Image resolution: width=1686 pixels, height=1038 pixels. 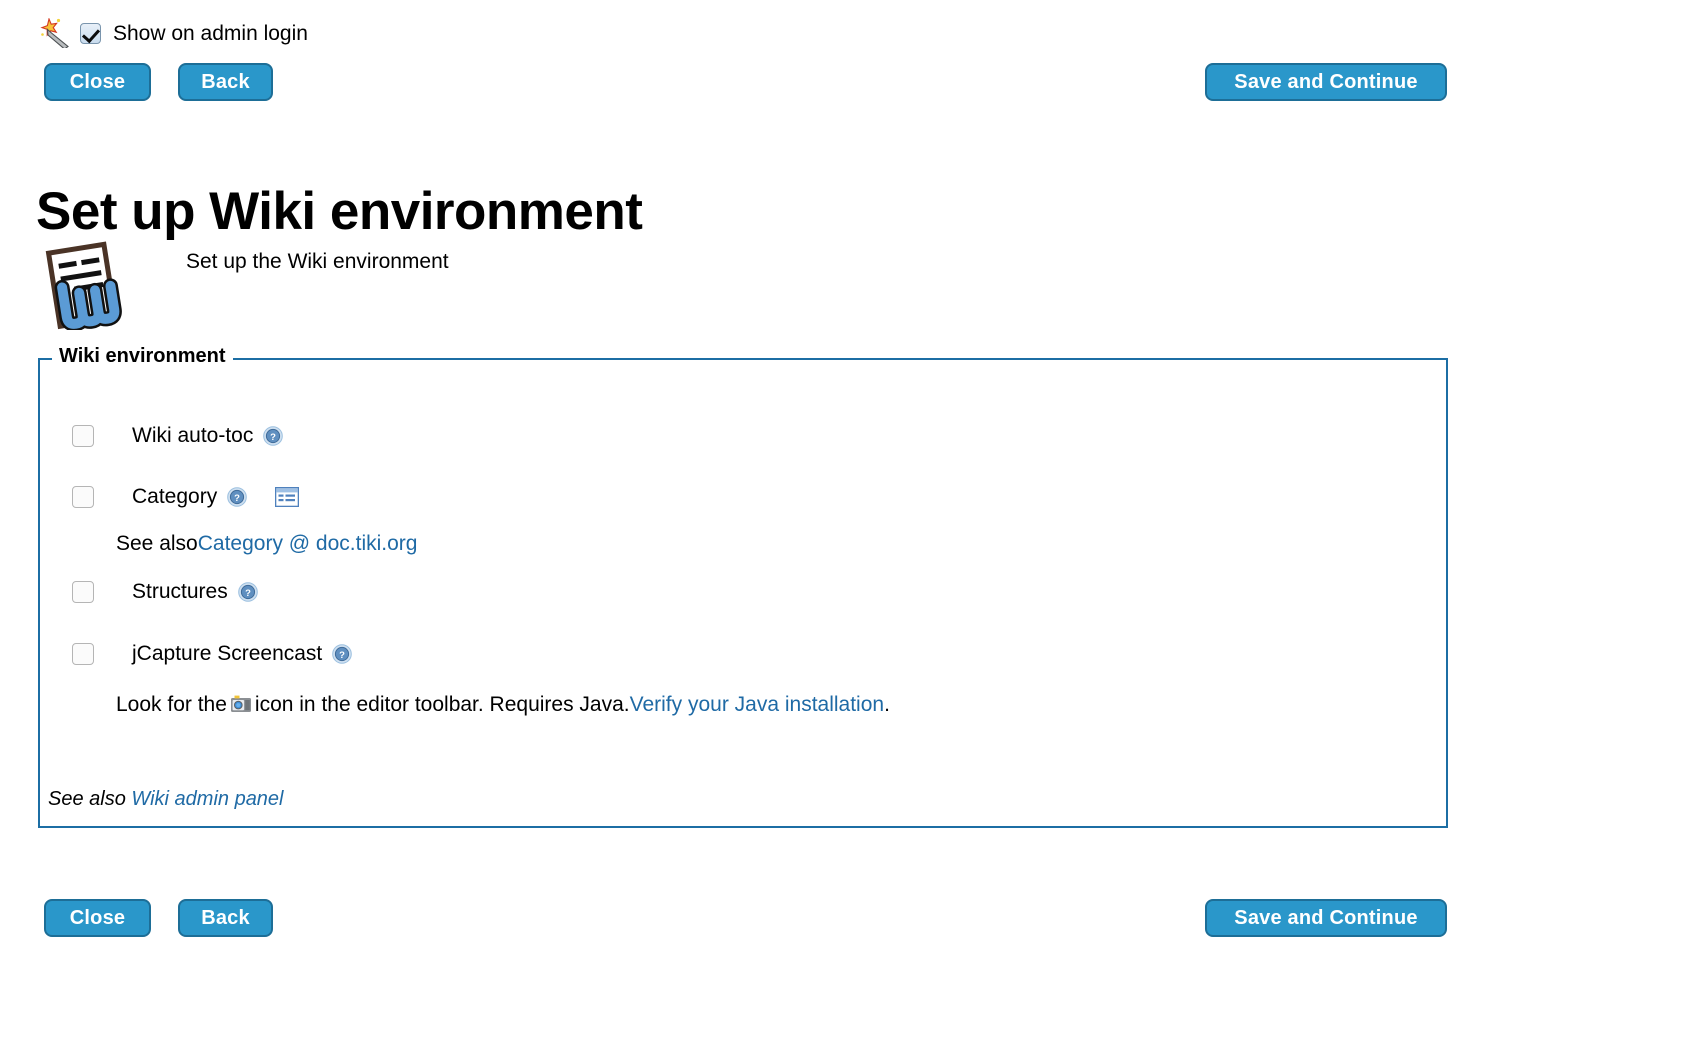 What do you see at coordinates (175, 496) in the screenshot?
I see `category-label: Category` at bounding box center [175, 496].